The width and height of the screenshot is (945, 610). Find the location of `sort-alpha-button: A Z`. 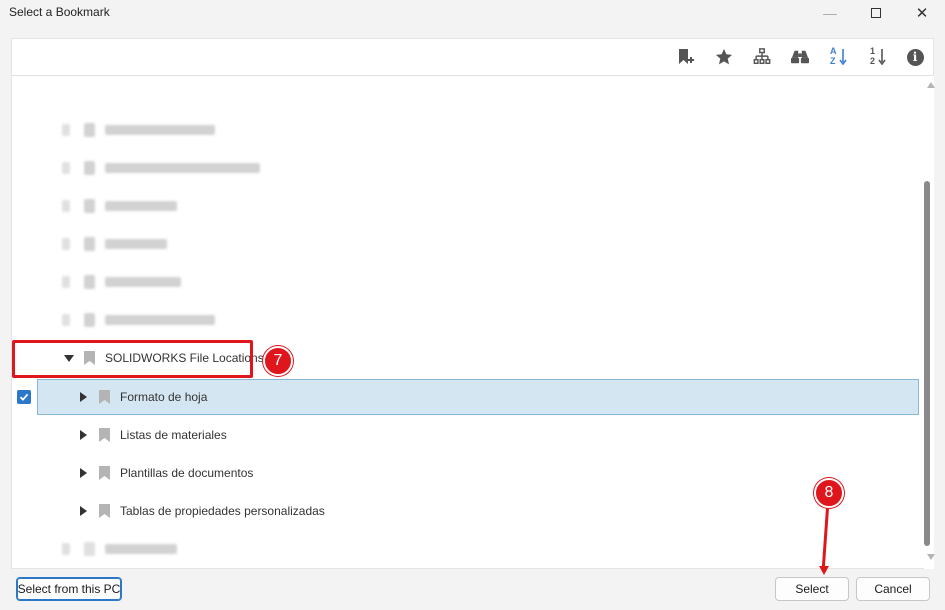

sort-alpha-button: A Z is located at coordinates (839, 57).